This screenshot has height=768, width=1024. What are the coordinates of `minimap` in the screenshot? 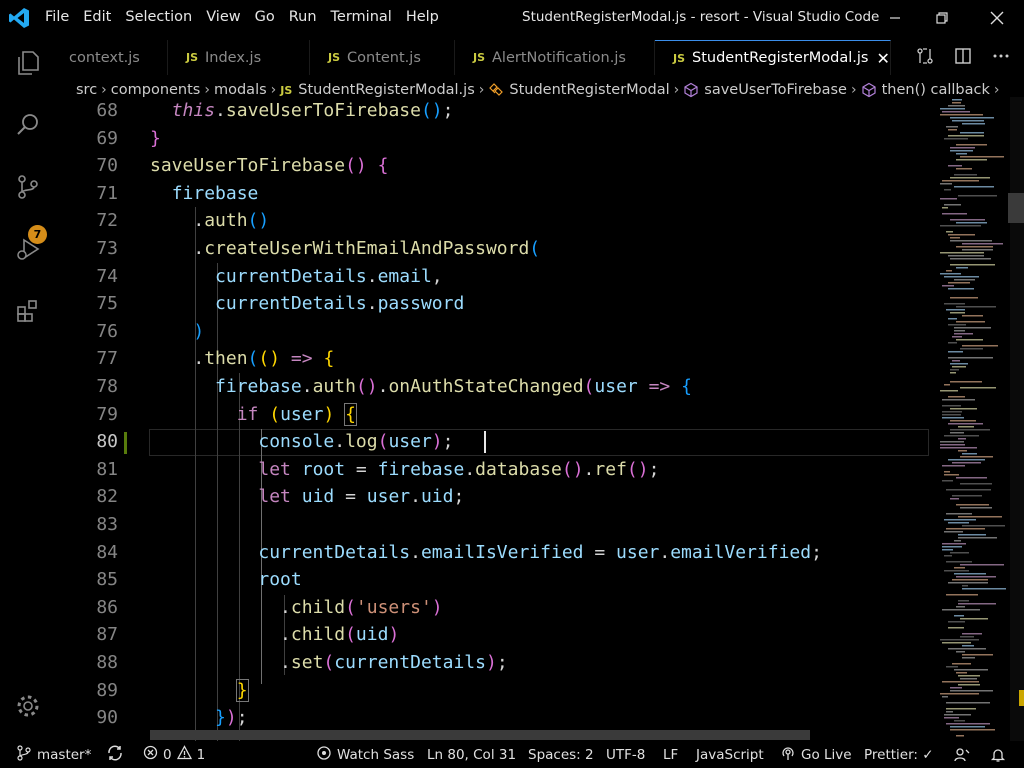 It's located at (972, 419).